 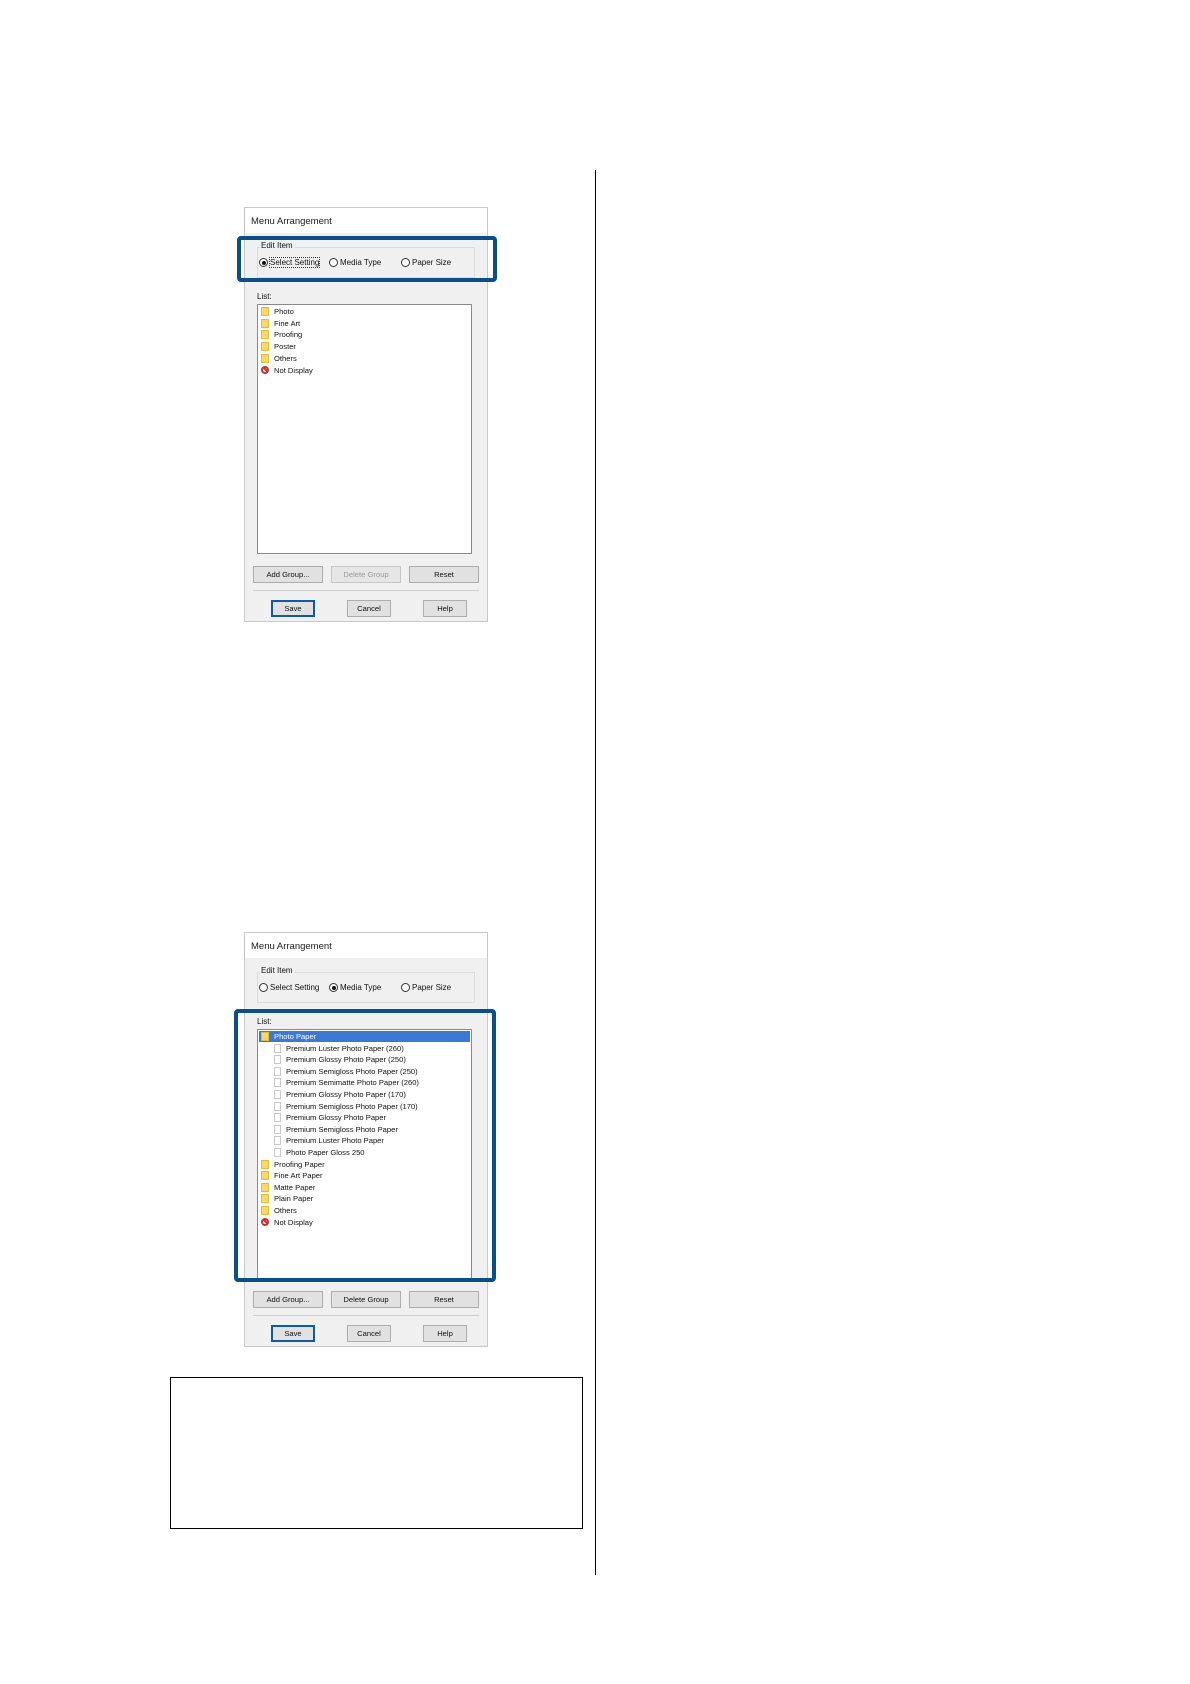 I want to click on list-item: Photo, so click(x=277, y=311).